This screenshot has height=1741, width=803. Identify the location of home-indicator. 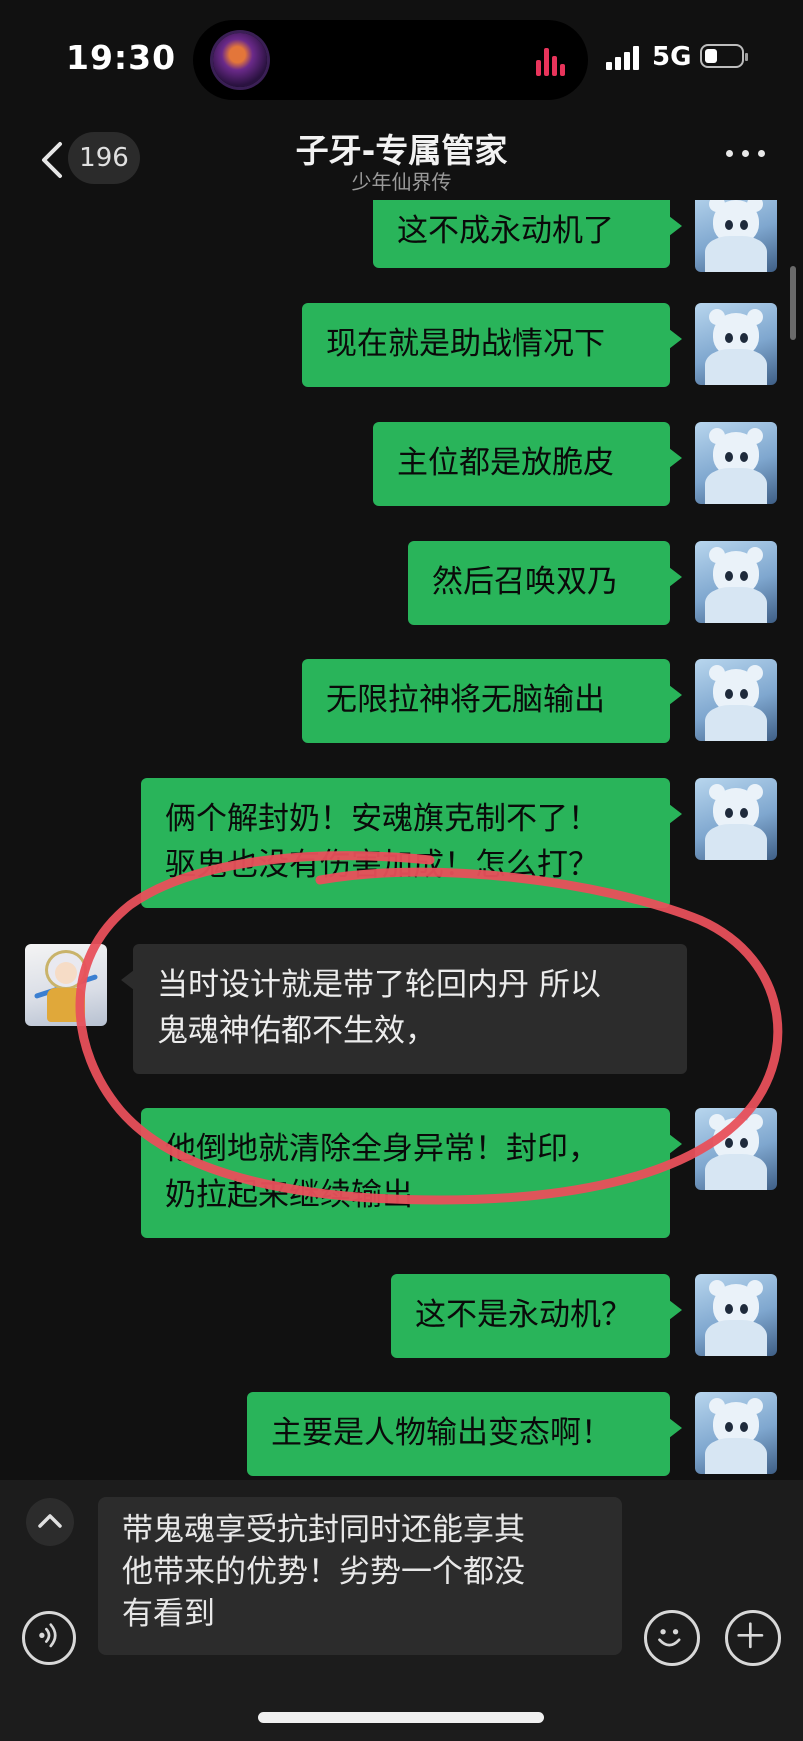
(401, 1717).